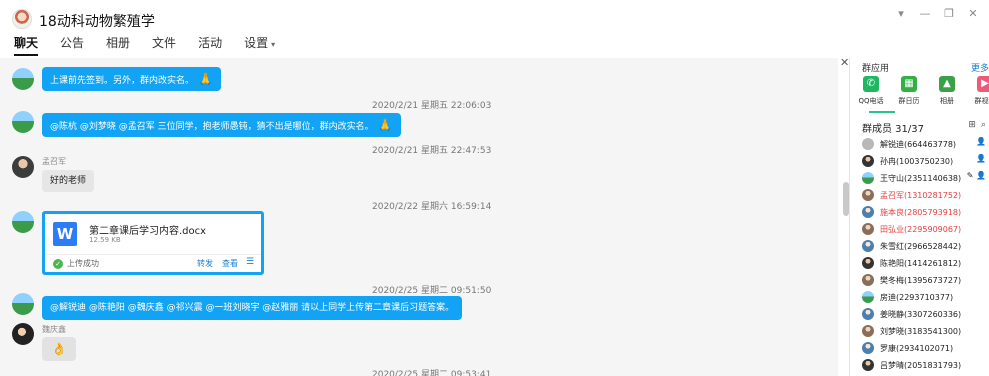  Describe the element at coordinates (164, 45) in the screenshot. I see `tab-files: 文件` at that location.